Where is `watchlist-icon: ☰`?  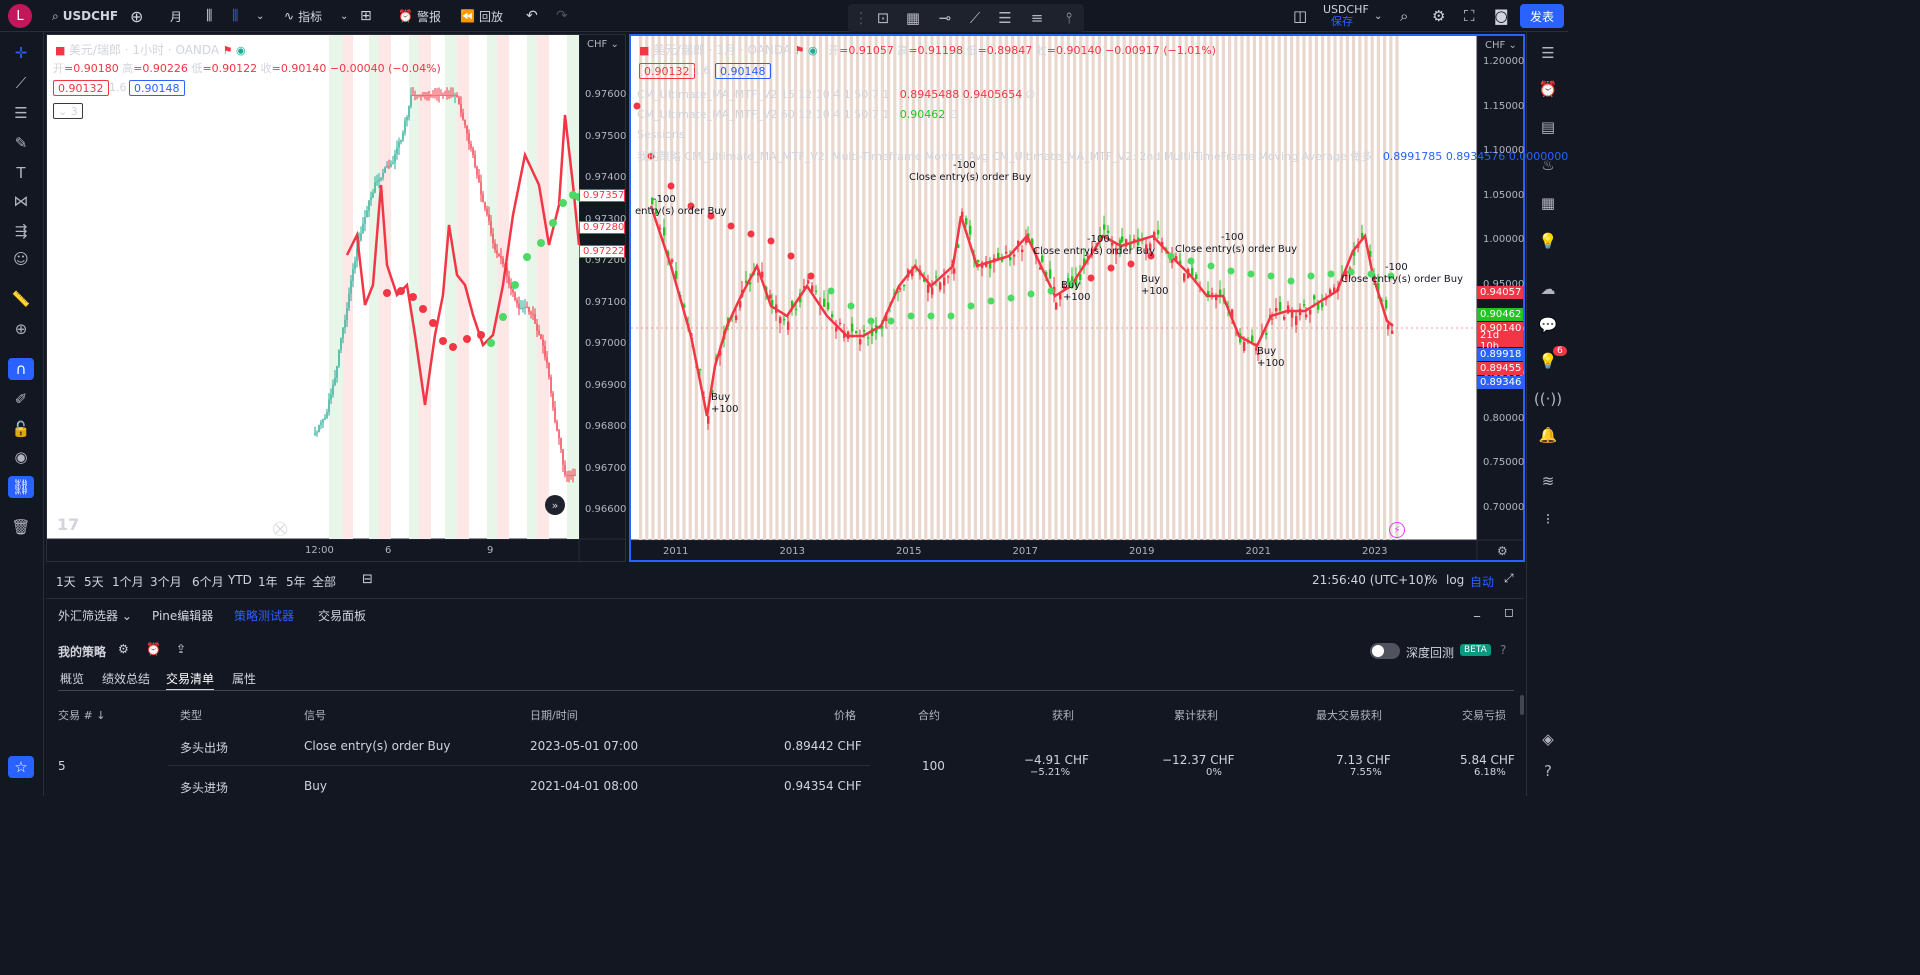
watchlist-icon: ☰ is located at coordinates (1548, 53).